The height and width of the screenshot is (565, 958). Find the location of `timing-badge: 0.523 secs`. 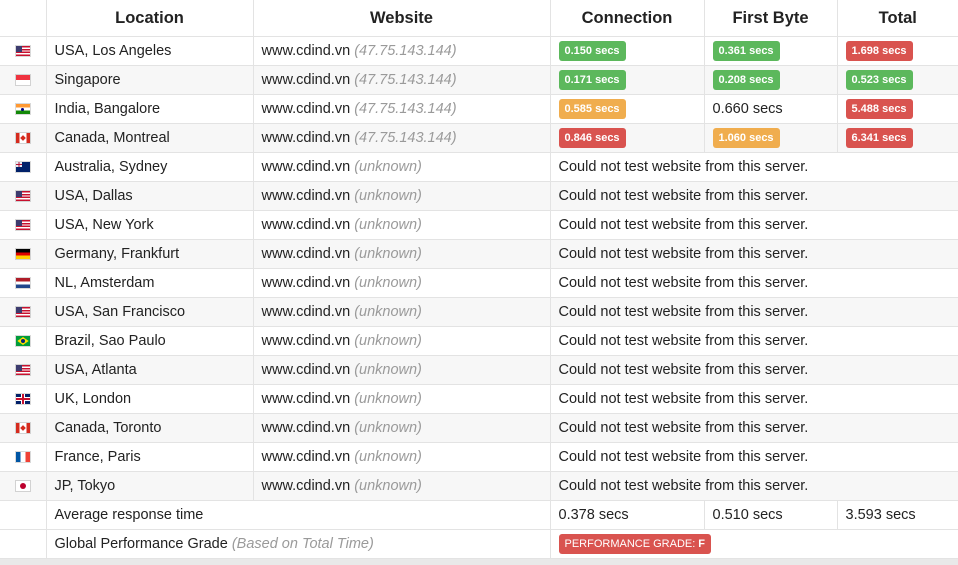

timing-badge: 0.523 secs is located at coordinates (879, 80).